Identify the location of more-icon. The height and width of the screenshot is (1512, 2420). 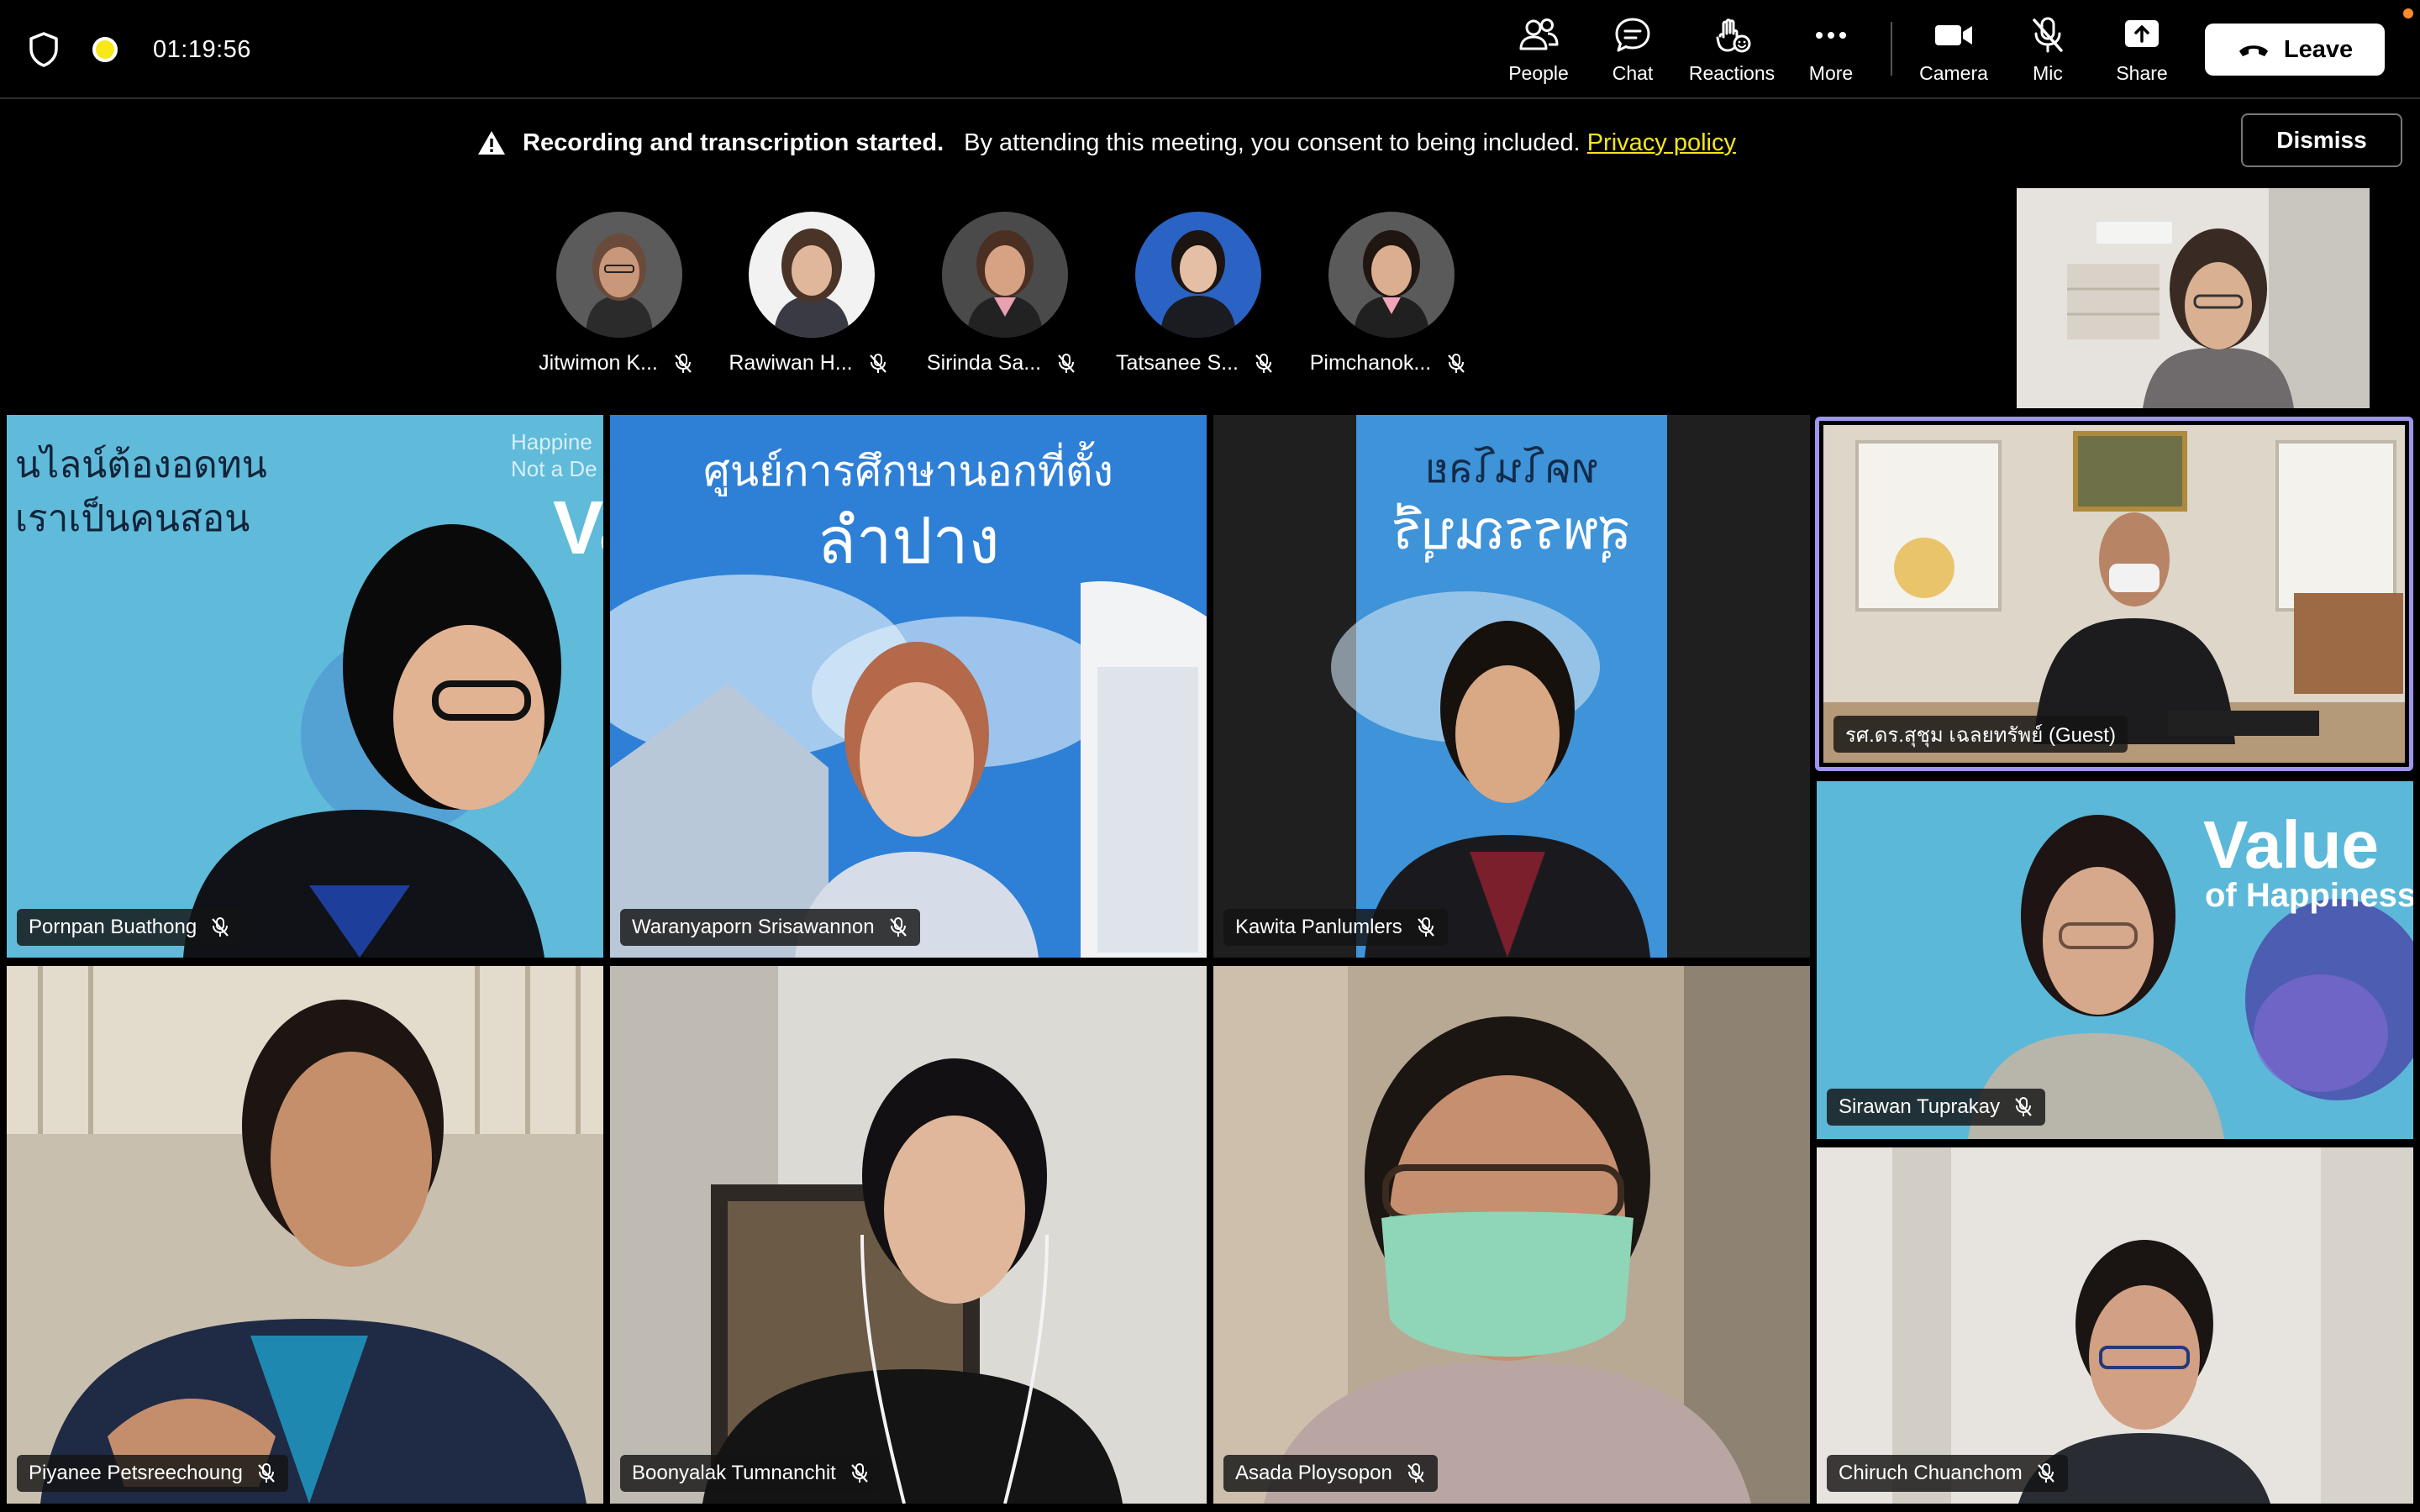
(1831, 35).